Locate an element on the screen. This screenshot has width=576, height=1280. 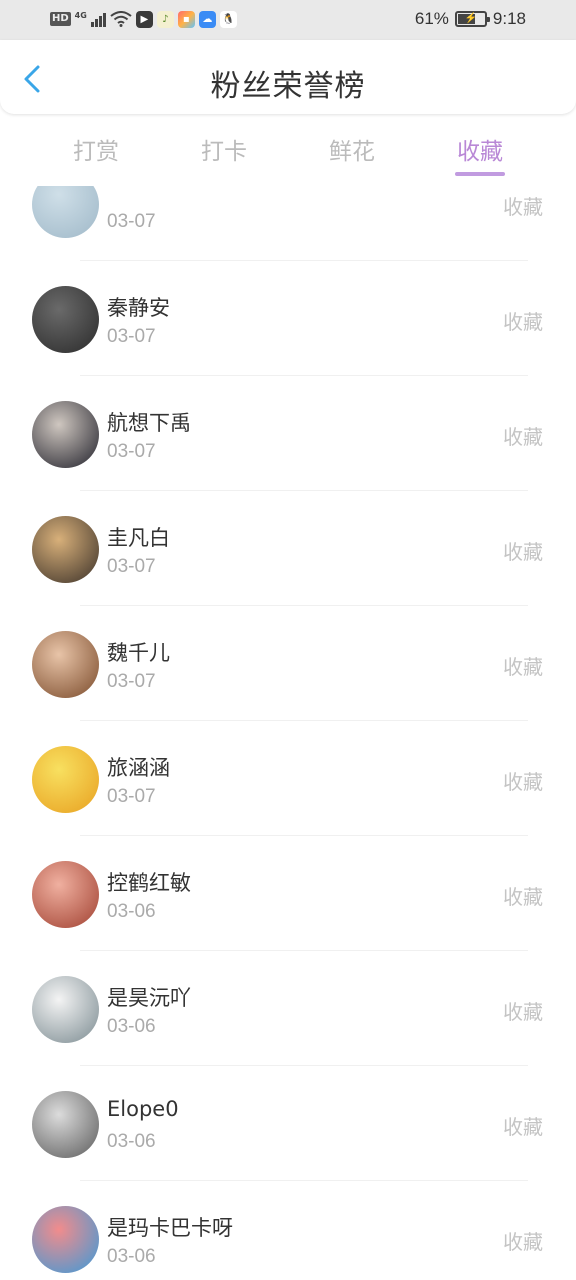
signal-icon is located at coordinates (98, 19).